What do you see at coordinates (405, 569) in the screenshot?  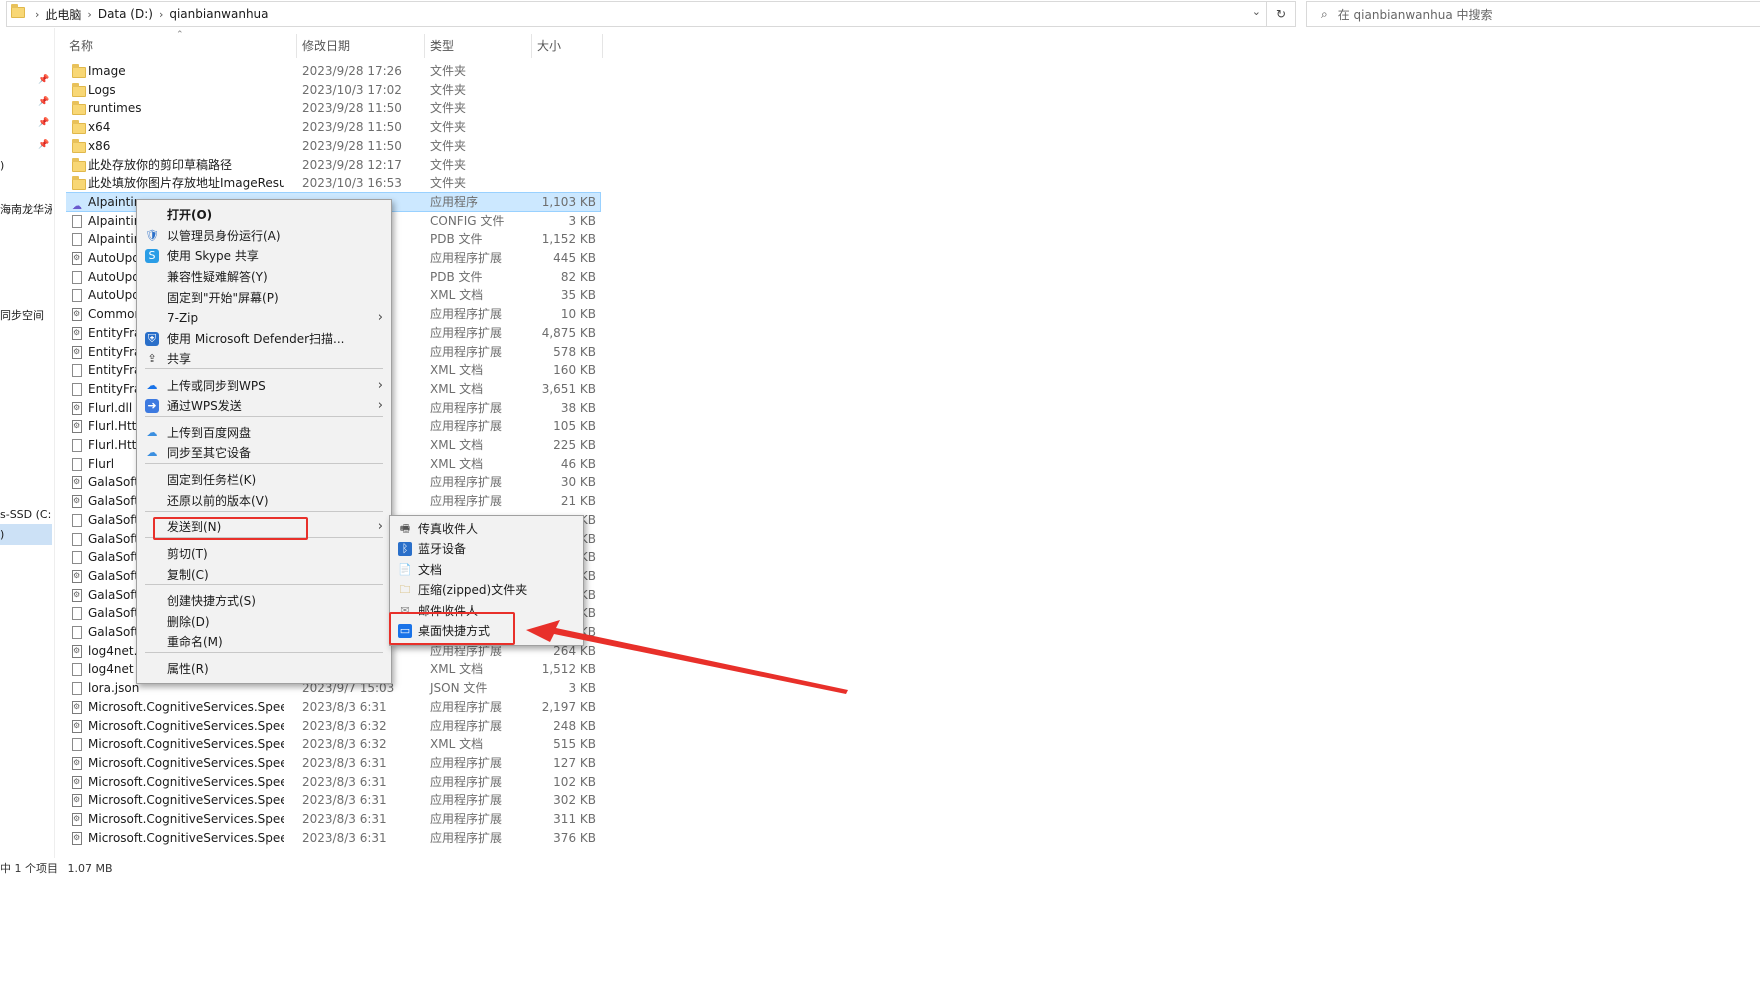 I see `document-icon: 📄` at bounding box center [405, 569].